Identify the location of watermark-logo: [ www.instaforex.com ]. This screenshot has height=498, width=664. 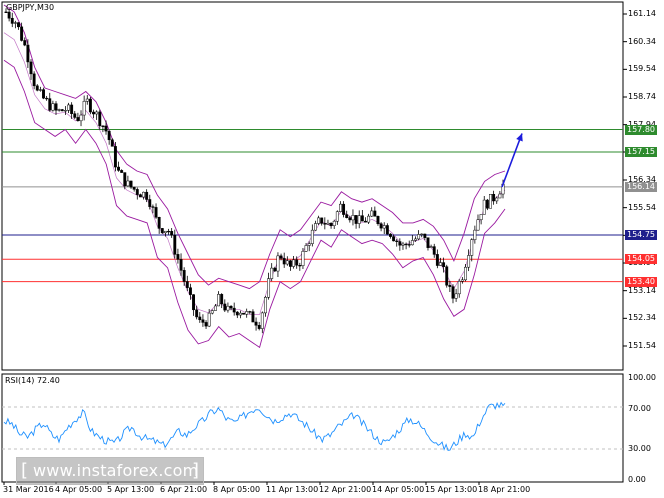
(110, 471).